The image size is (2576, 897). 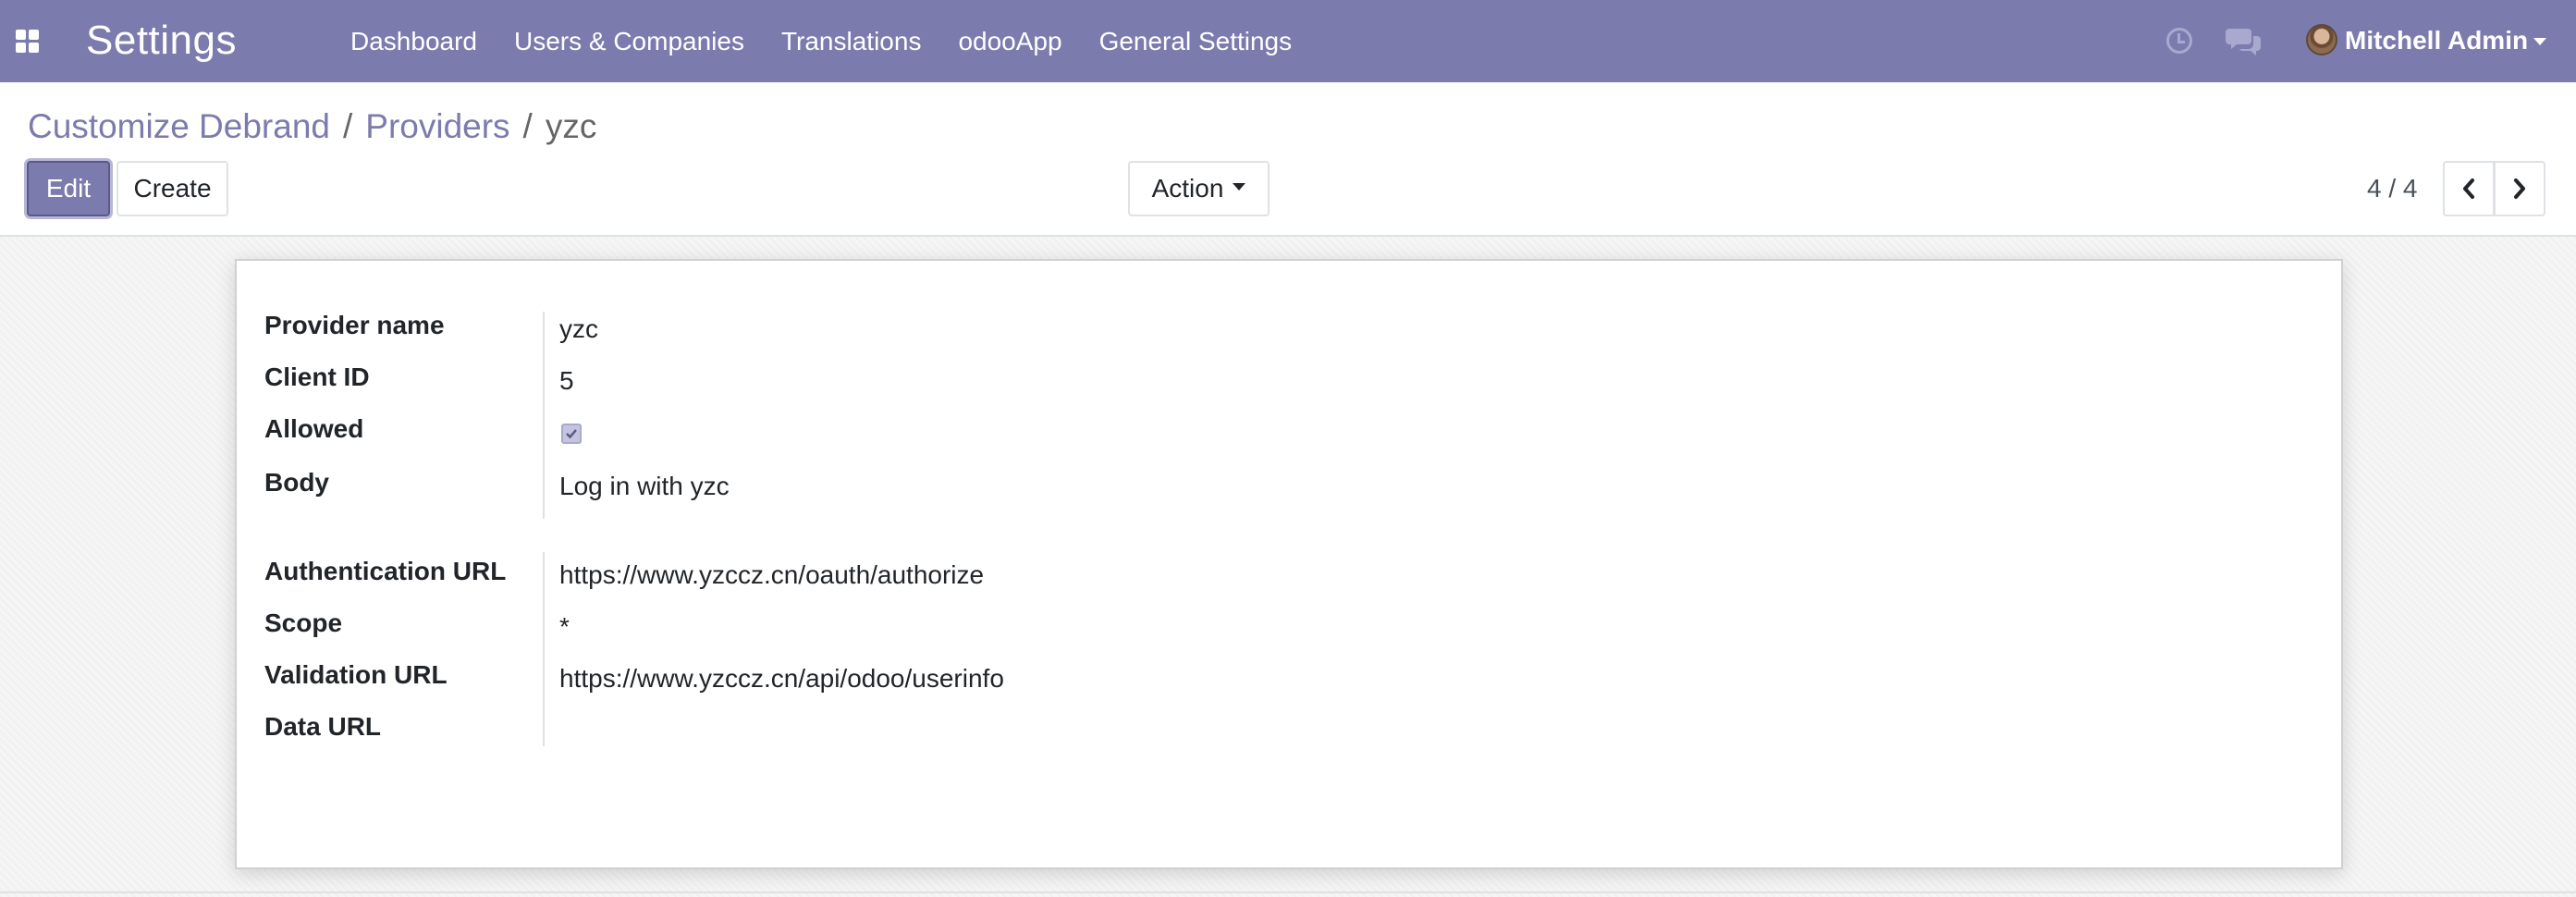 I want to click on menu-item-general-settings: General Settings, so click(x=1196, y=42).